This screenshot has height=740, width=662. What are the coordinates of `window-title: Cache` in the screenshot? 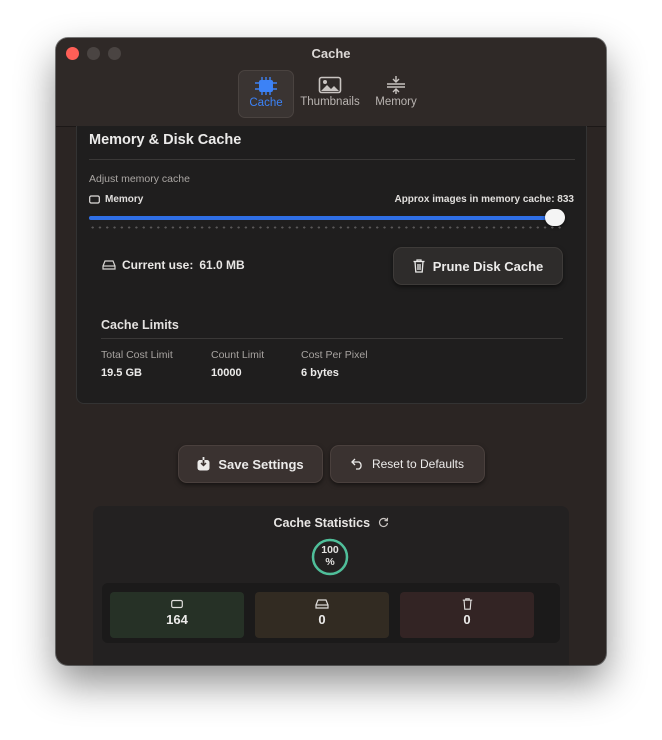 It's located at (331, 53).